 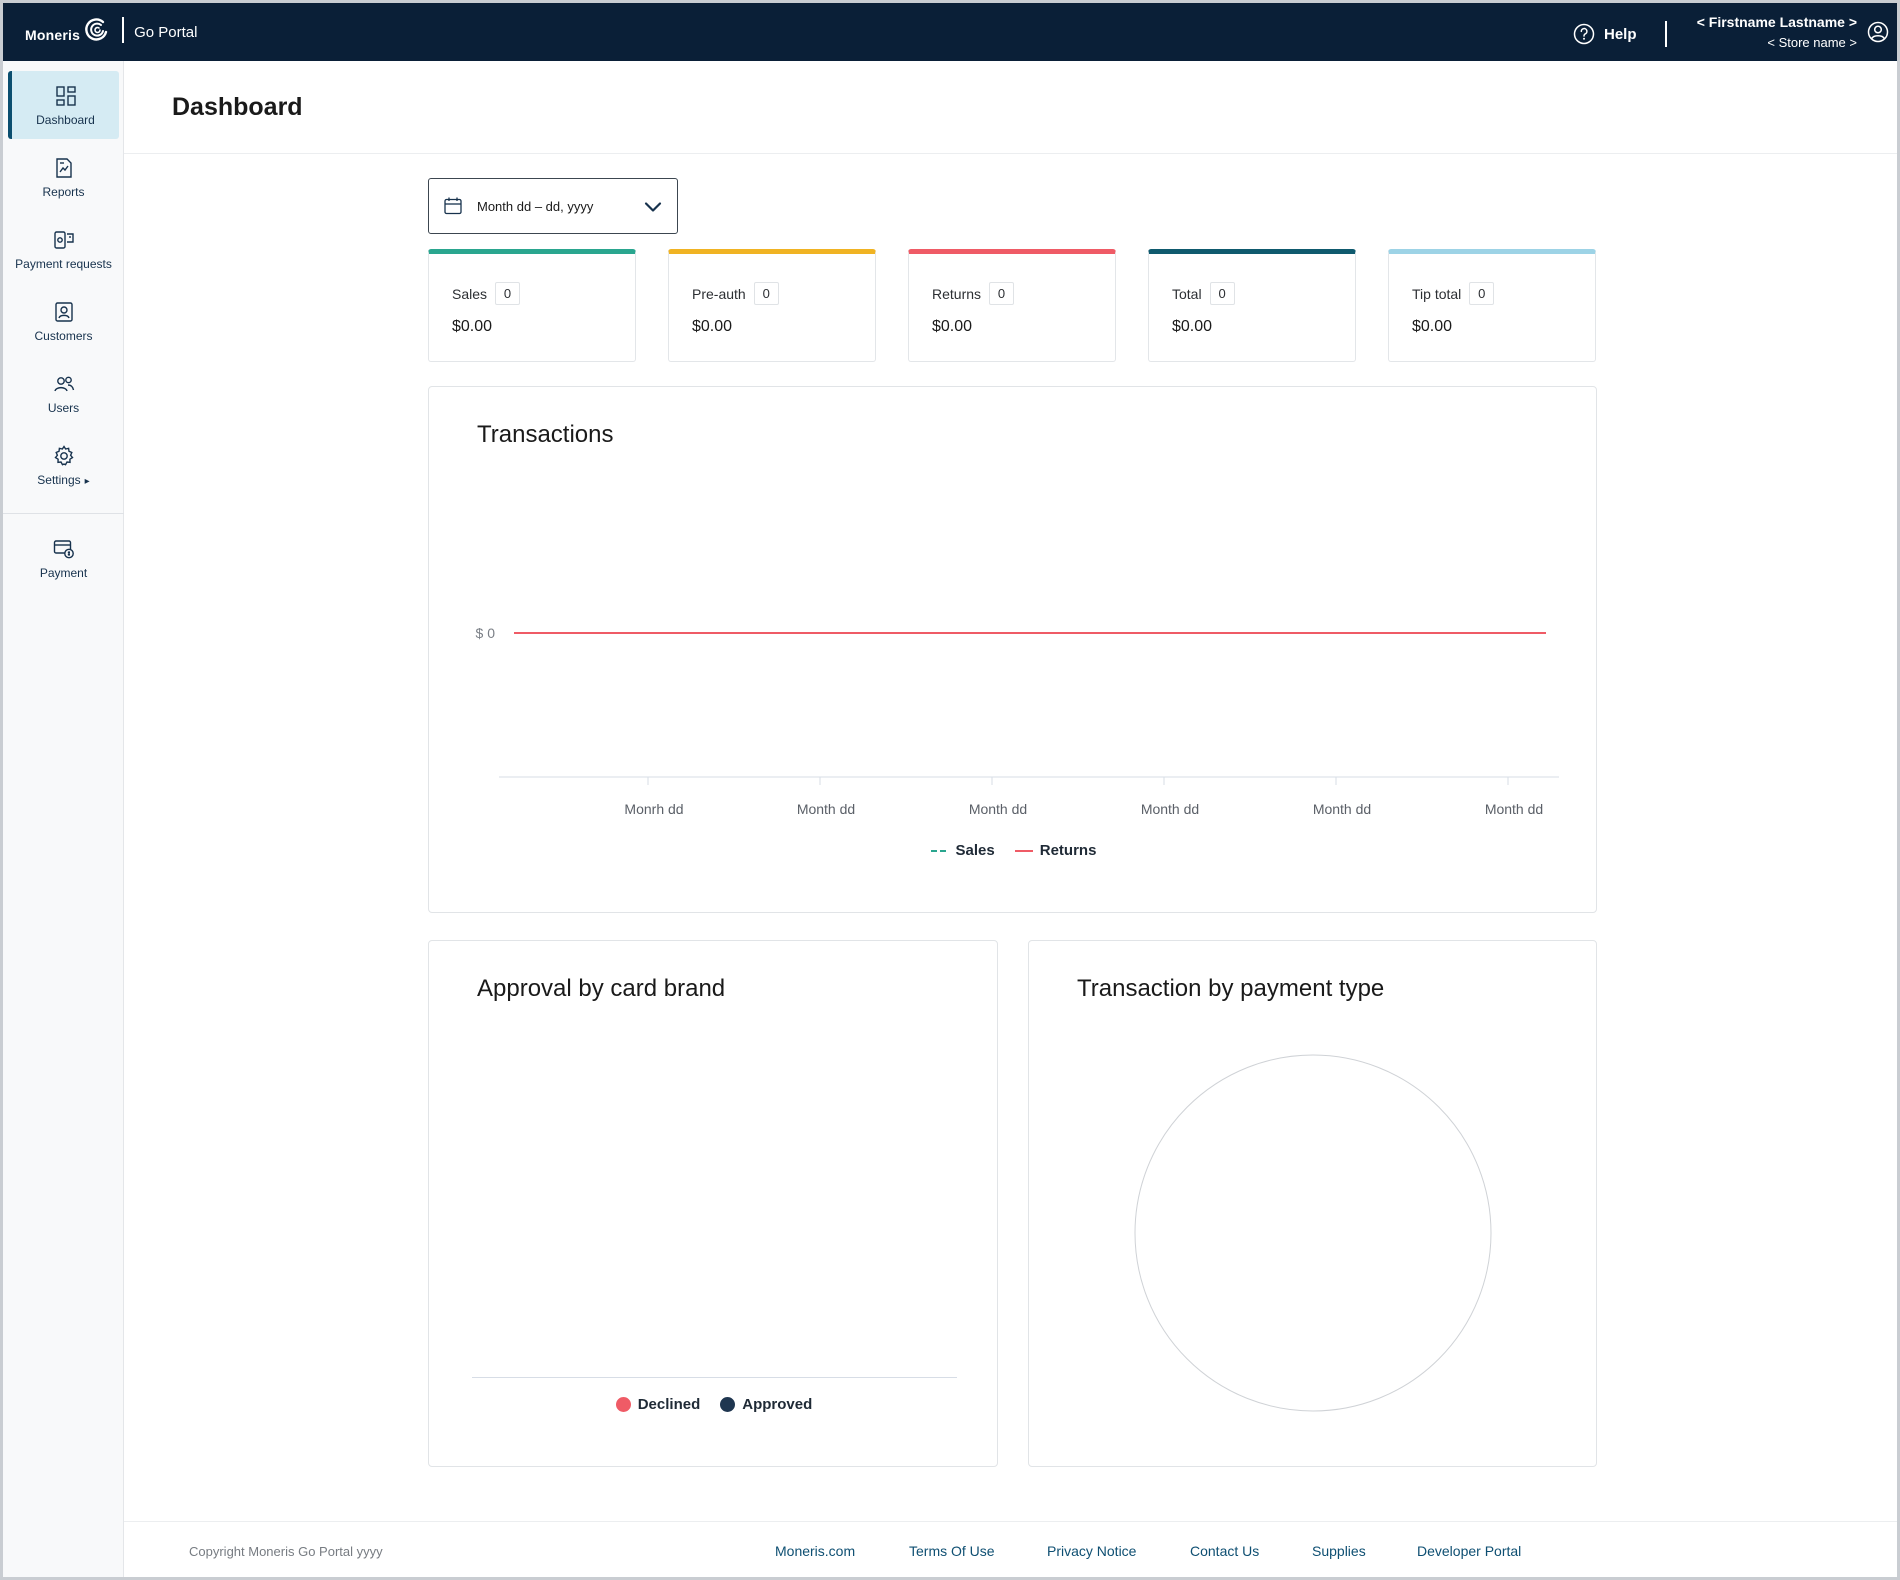 I want to click on sidebar-divider, so click(x=63, y=513).